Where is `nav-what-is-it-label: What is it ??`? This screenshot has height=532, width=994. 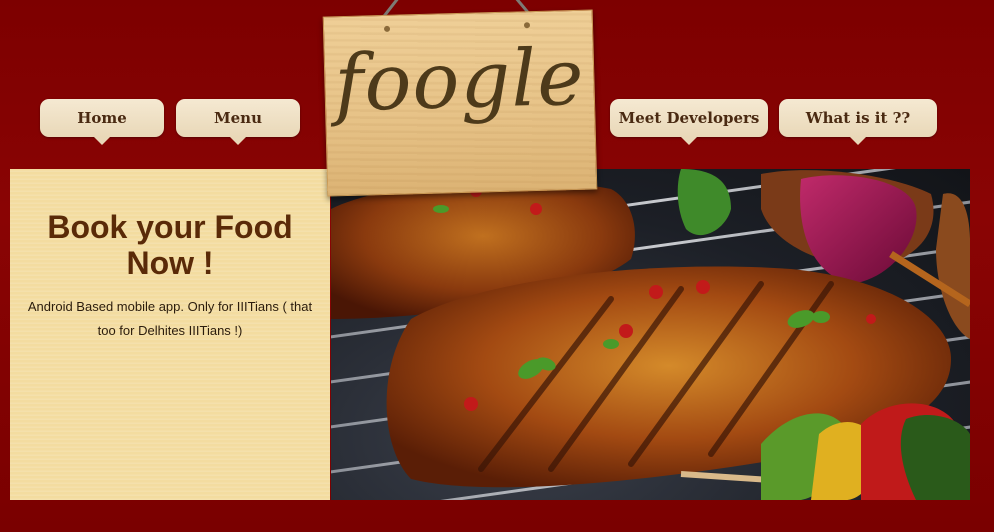
nav-what-is-it-label: What is it ?? is located at coordinates (858, 118).